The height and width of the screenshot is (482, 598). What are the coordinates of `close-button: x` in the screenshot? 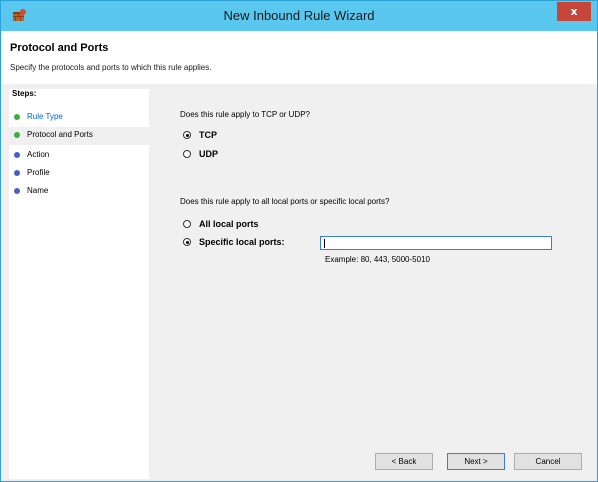 It's located at (574, 11).